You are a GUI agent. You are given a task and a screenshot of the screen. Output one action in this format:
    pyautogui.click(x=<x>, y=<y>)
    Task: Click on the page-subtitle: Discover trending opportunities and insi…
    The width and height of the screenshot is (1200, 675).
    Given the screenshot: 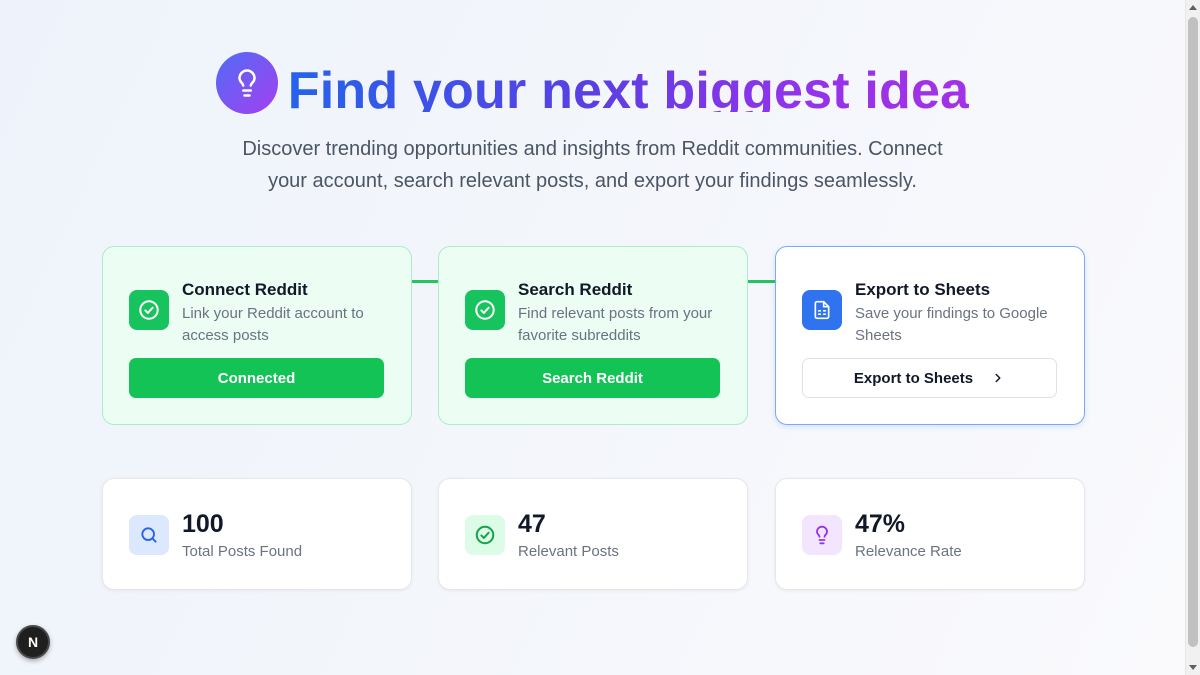 What is the action you would take?
    pyautogui.click(x=592, y=165)
    